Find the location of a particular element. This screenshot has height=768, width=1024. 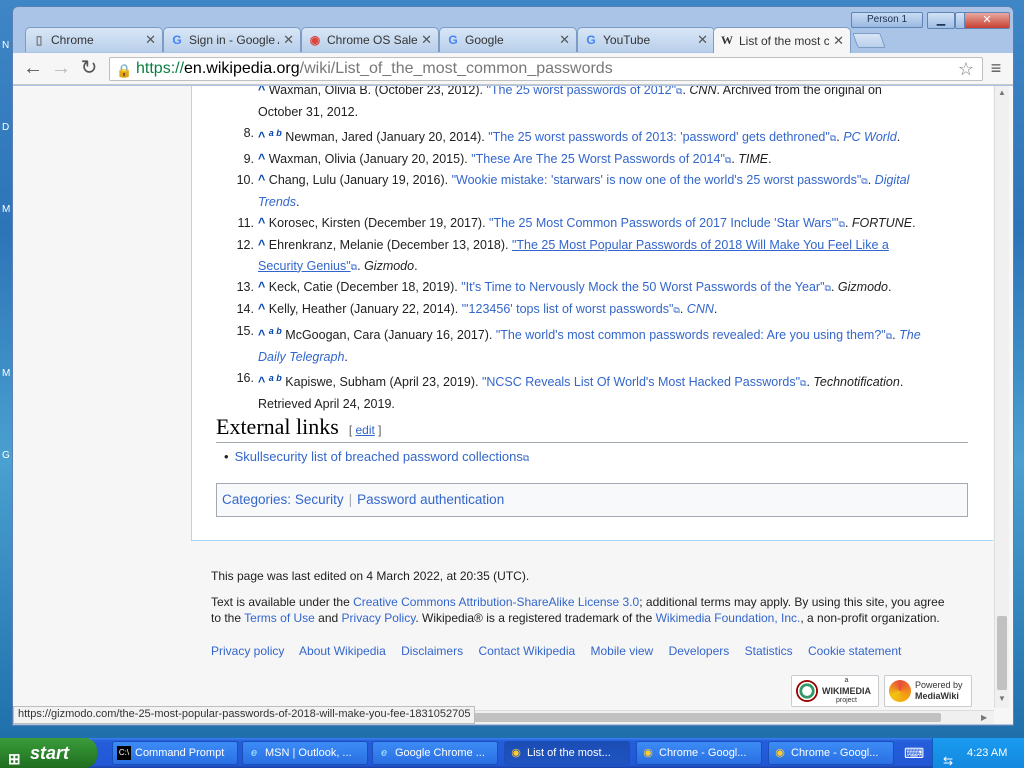

footer-link: Mobile view is located at coordinates (622, 651).